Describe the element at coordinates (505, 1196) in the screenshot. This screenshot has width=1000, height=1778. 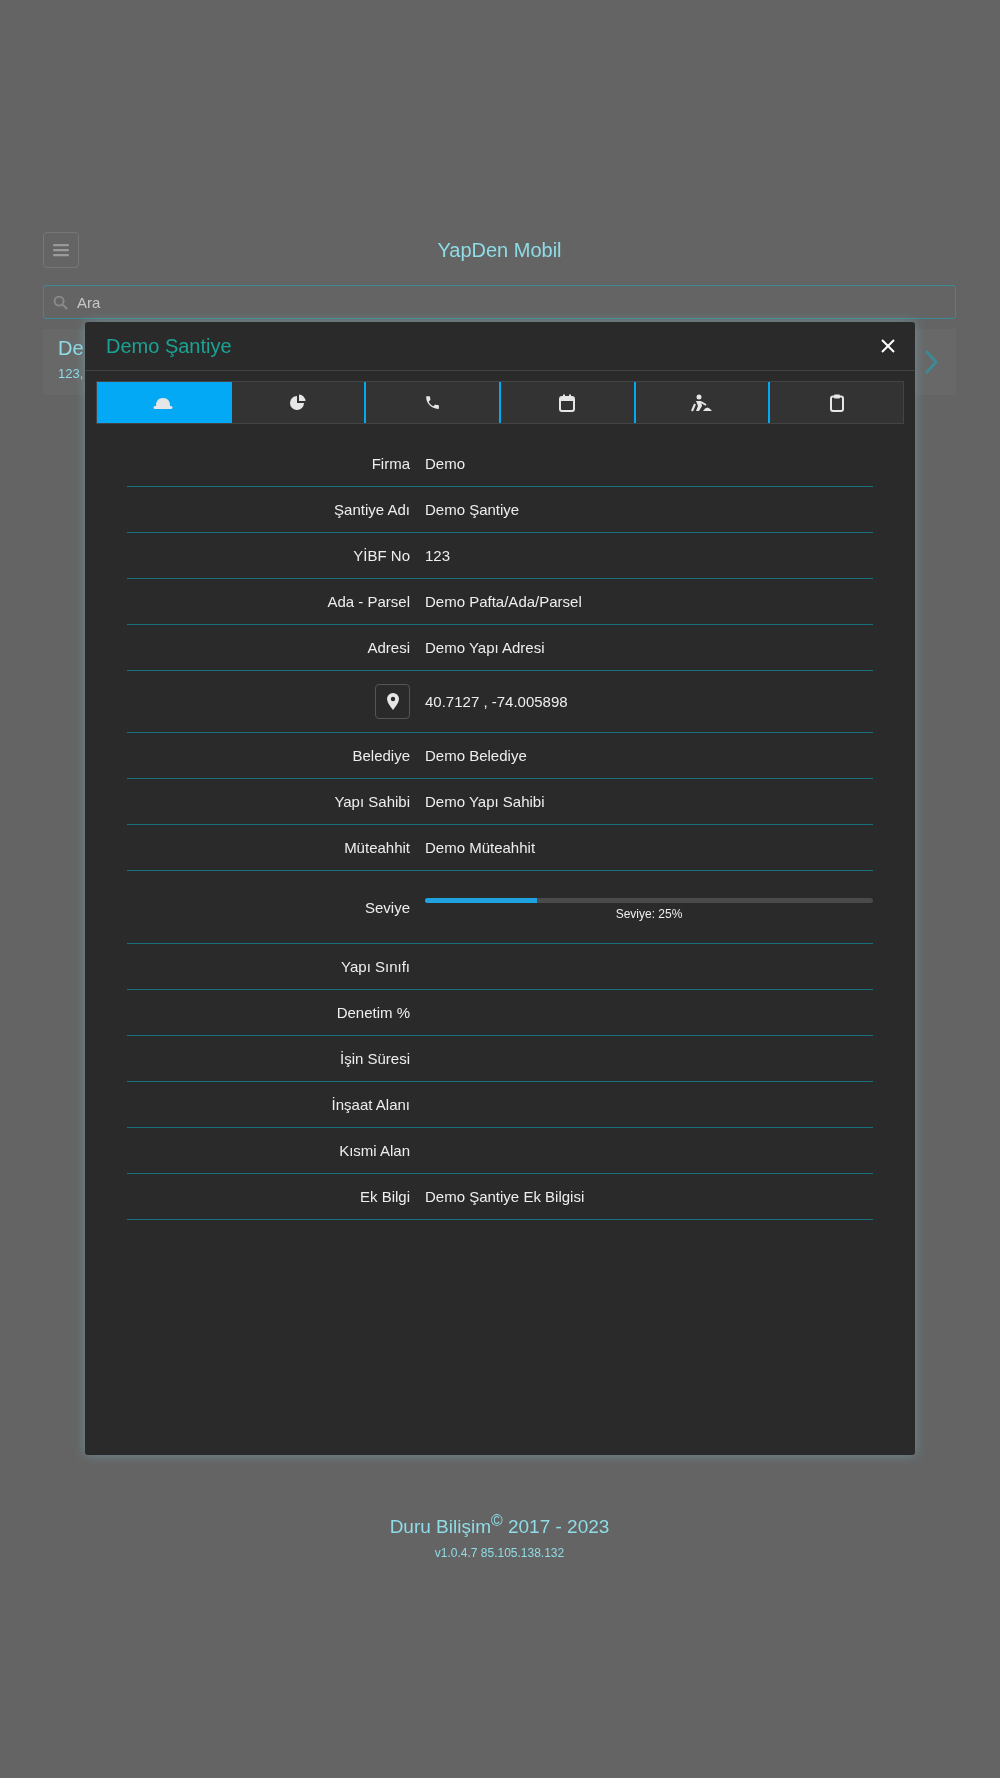
I see `field-value: Demo Şantiye Ek Bilgisi` at that location.